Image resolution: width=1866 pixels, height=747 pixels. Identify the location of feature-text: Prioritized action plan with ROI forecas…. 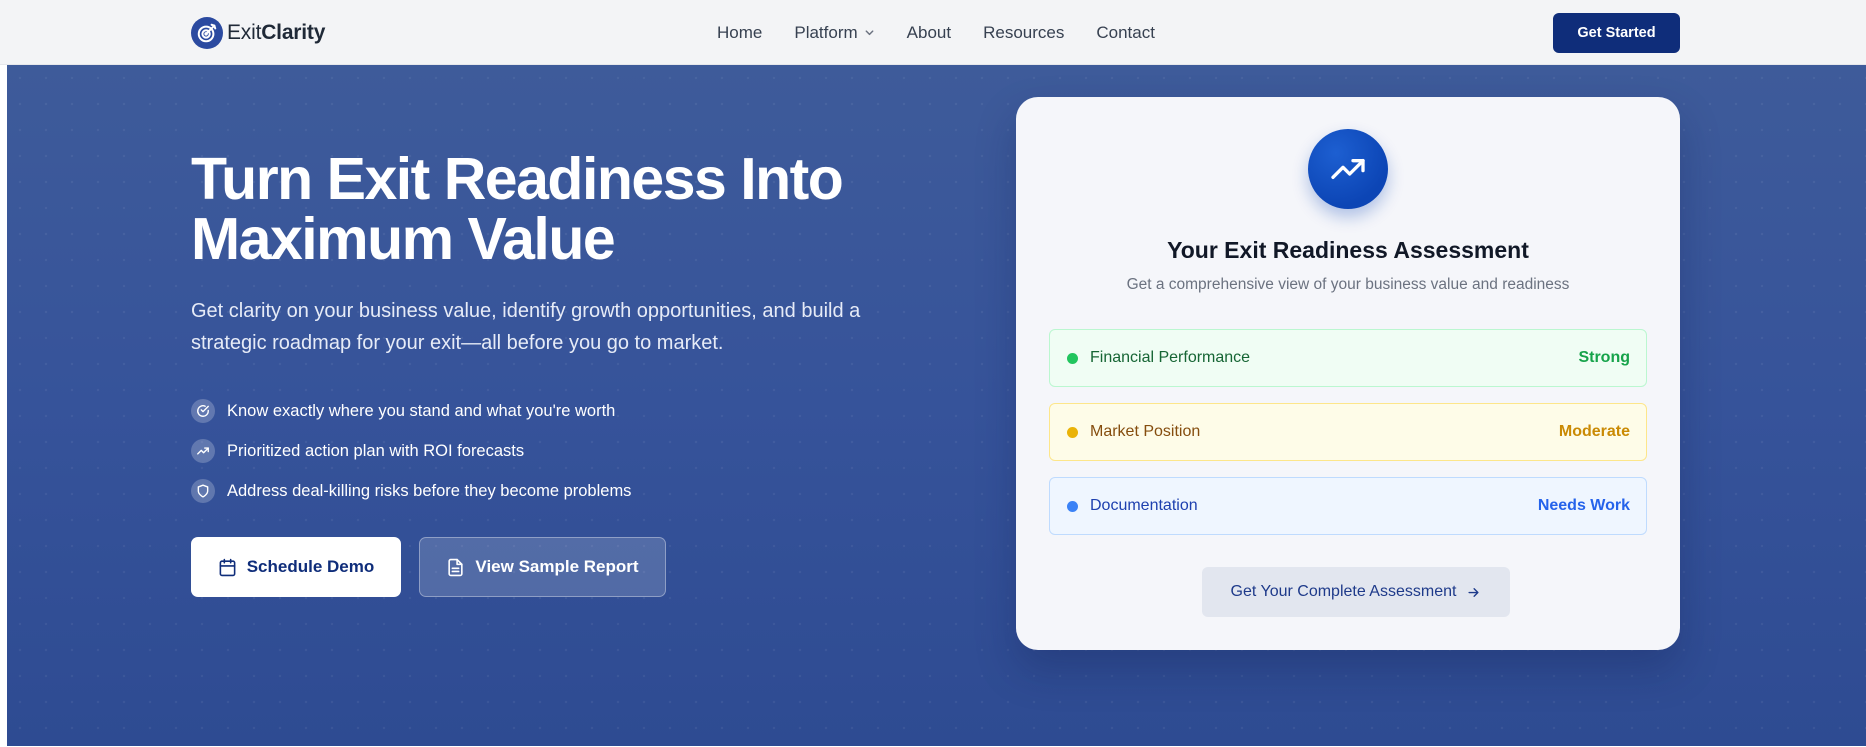
(376, 450).